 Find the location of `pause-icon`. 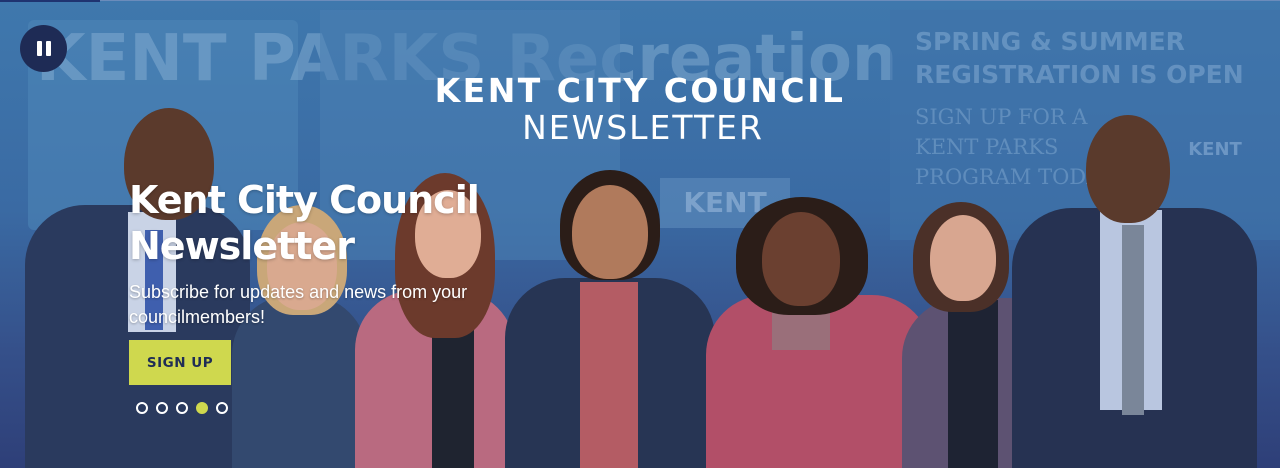

pause-icon is located at coordinates (39, 48).